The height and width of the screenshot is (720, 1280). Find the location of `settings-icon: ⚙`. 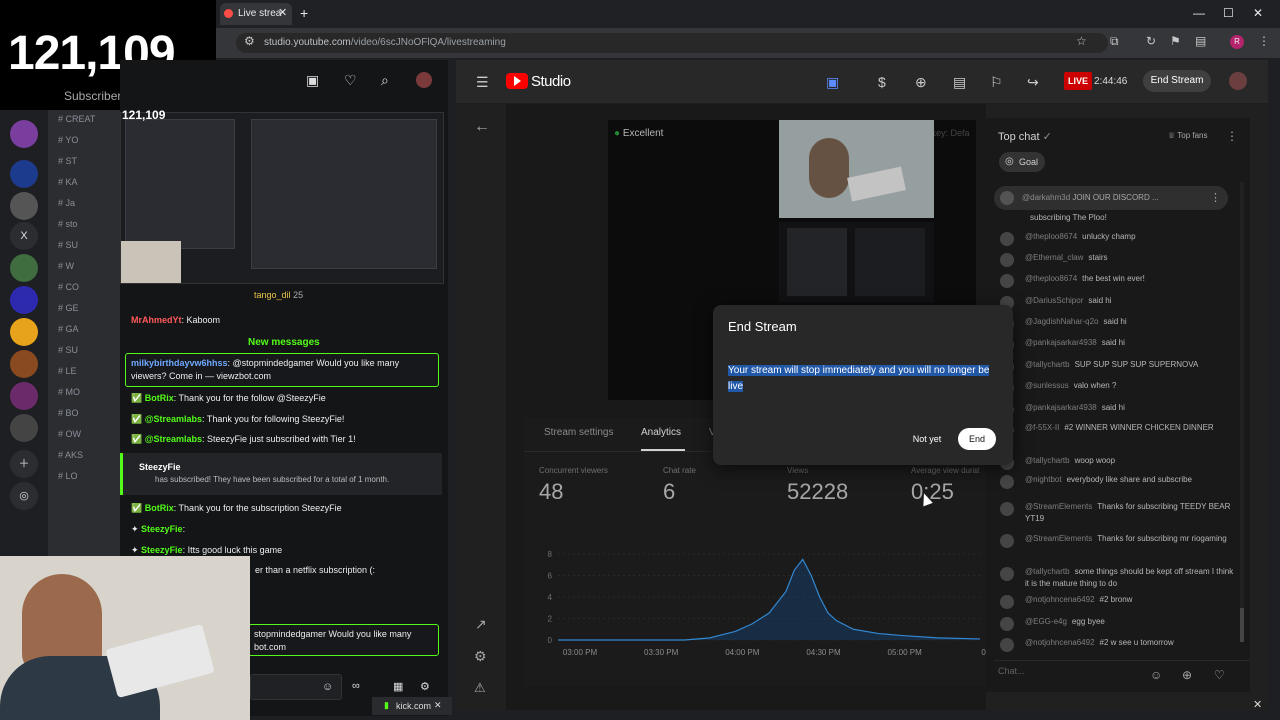

settings-icon: ⚙ is located at coordinates (425, 686).